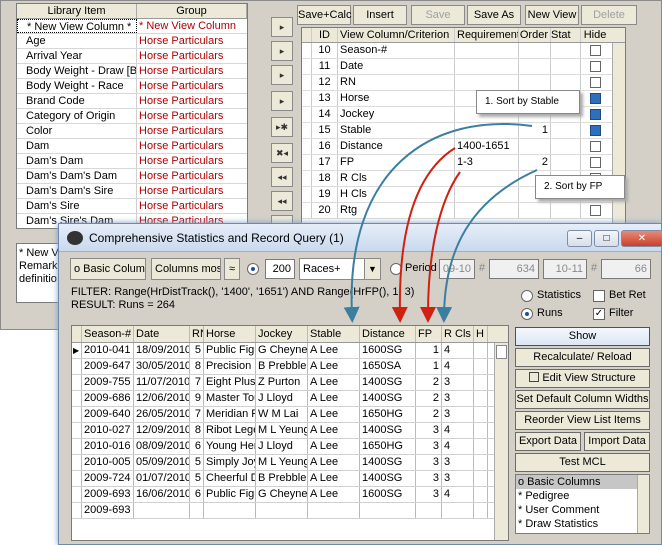  I want to click on view-row-order: 1, so click(535, 130).